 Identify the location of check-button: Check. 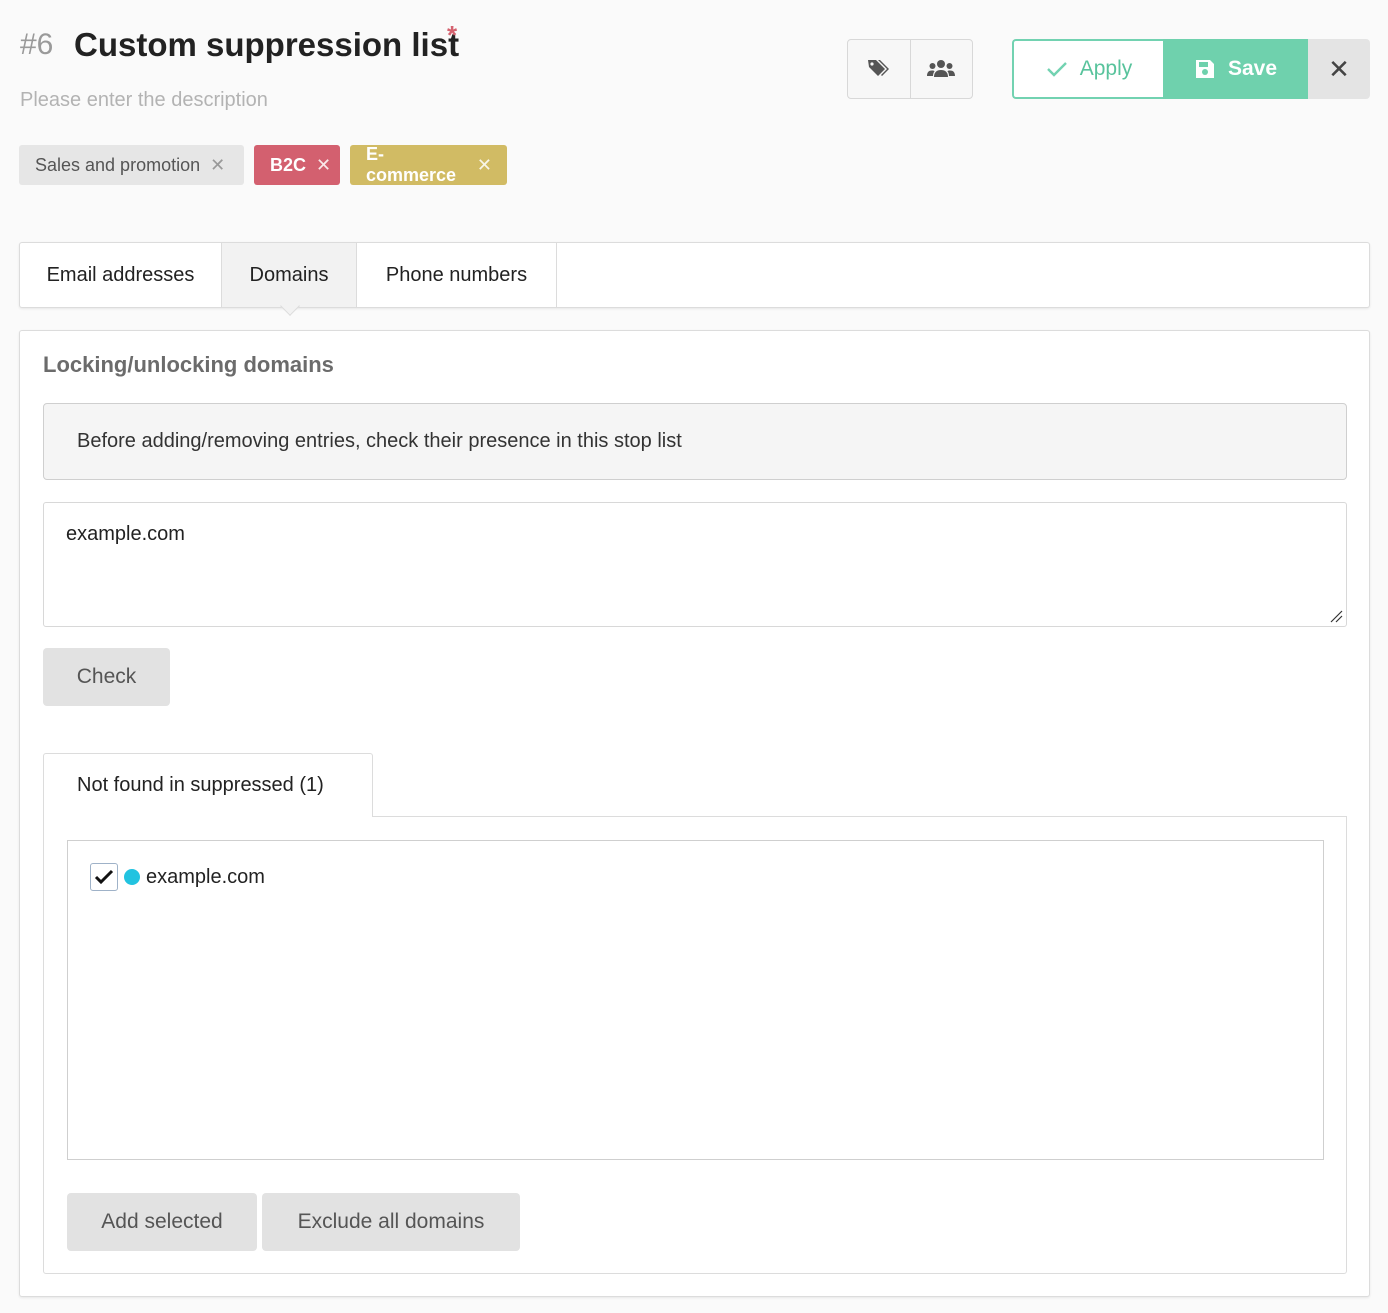
(106, 677).